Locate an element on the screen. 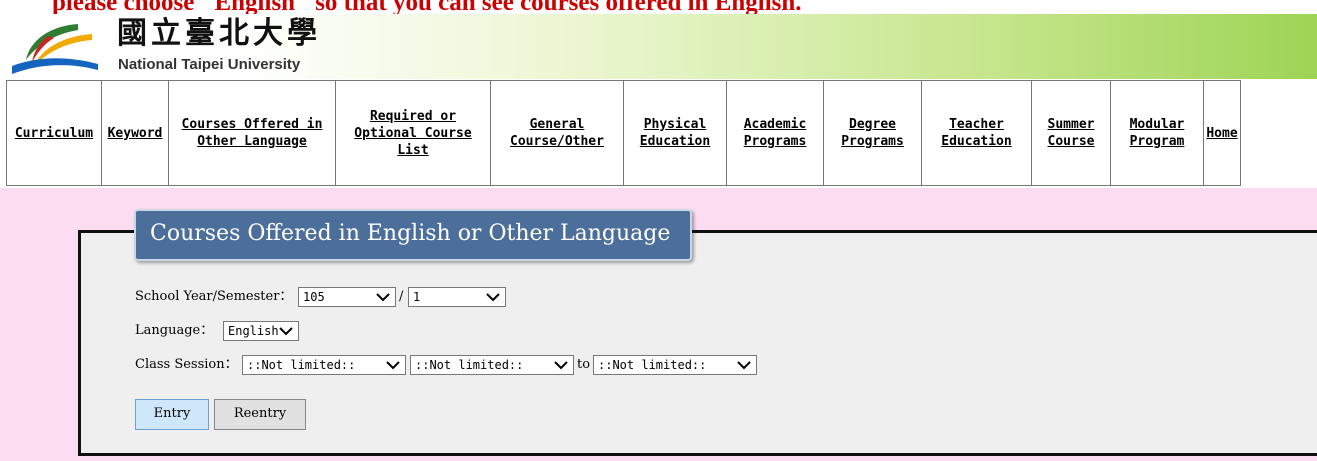 The image size is (1317, 461). school-year-label: School Year/Semester： is located at coordinates (214, 296).